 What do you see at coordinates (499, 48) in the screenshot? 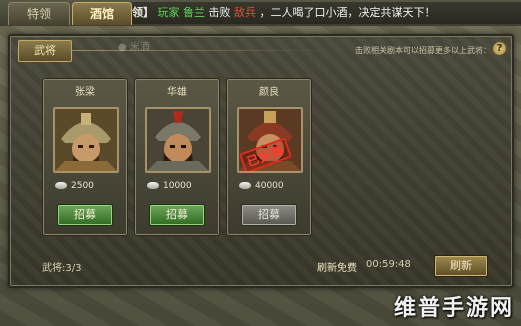
I see `help-icon: ?` at bounding box center [499, 48].